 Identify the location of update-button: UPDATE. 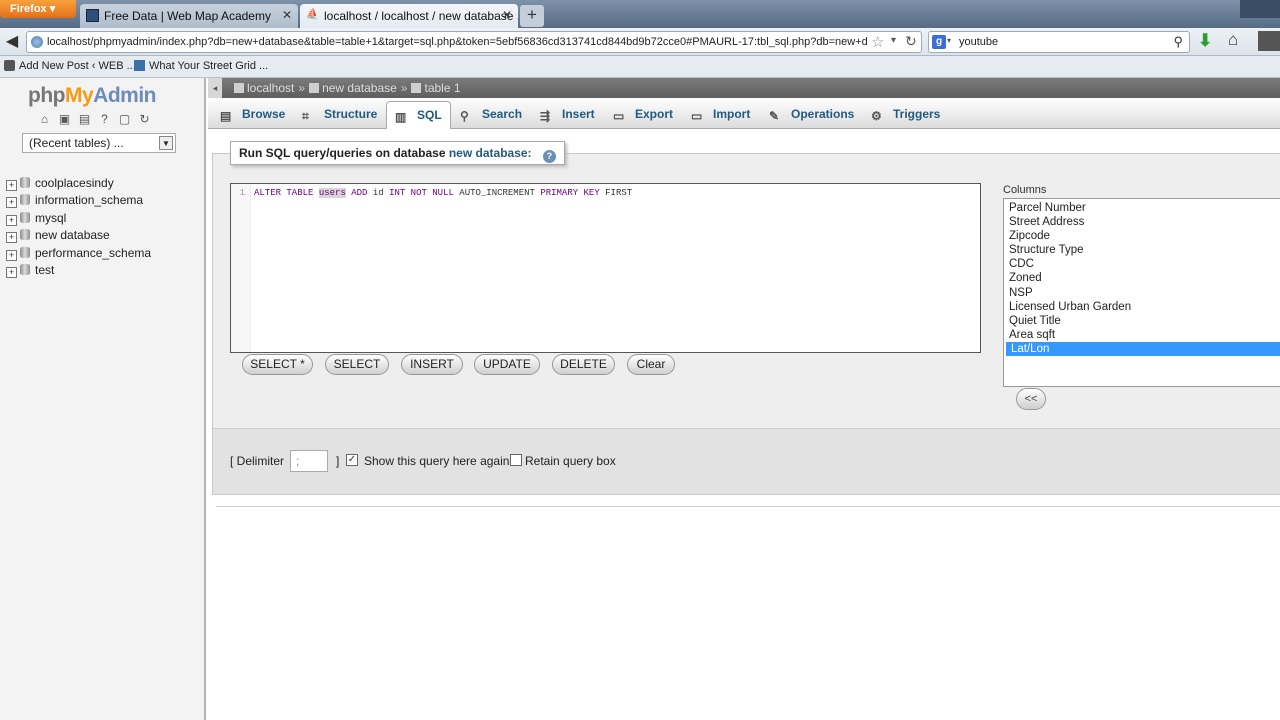
(507, 364).